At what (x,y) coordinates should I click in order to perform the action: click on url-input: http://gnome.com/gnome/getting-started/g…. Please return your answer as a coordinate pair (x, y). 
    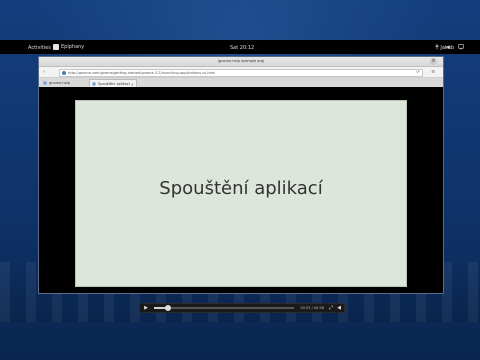
    Looking at the image, I should click on (241, 73).